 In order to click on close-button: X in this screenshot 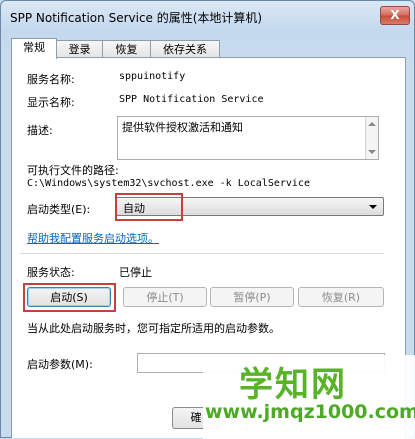, I will do `click(395, 15)`.